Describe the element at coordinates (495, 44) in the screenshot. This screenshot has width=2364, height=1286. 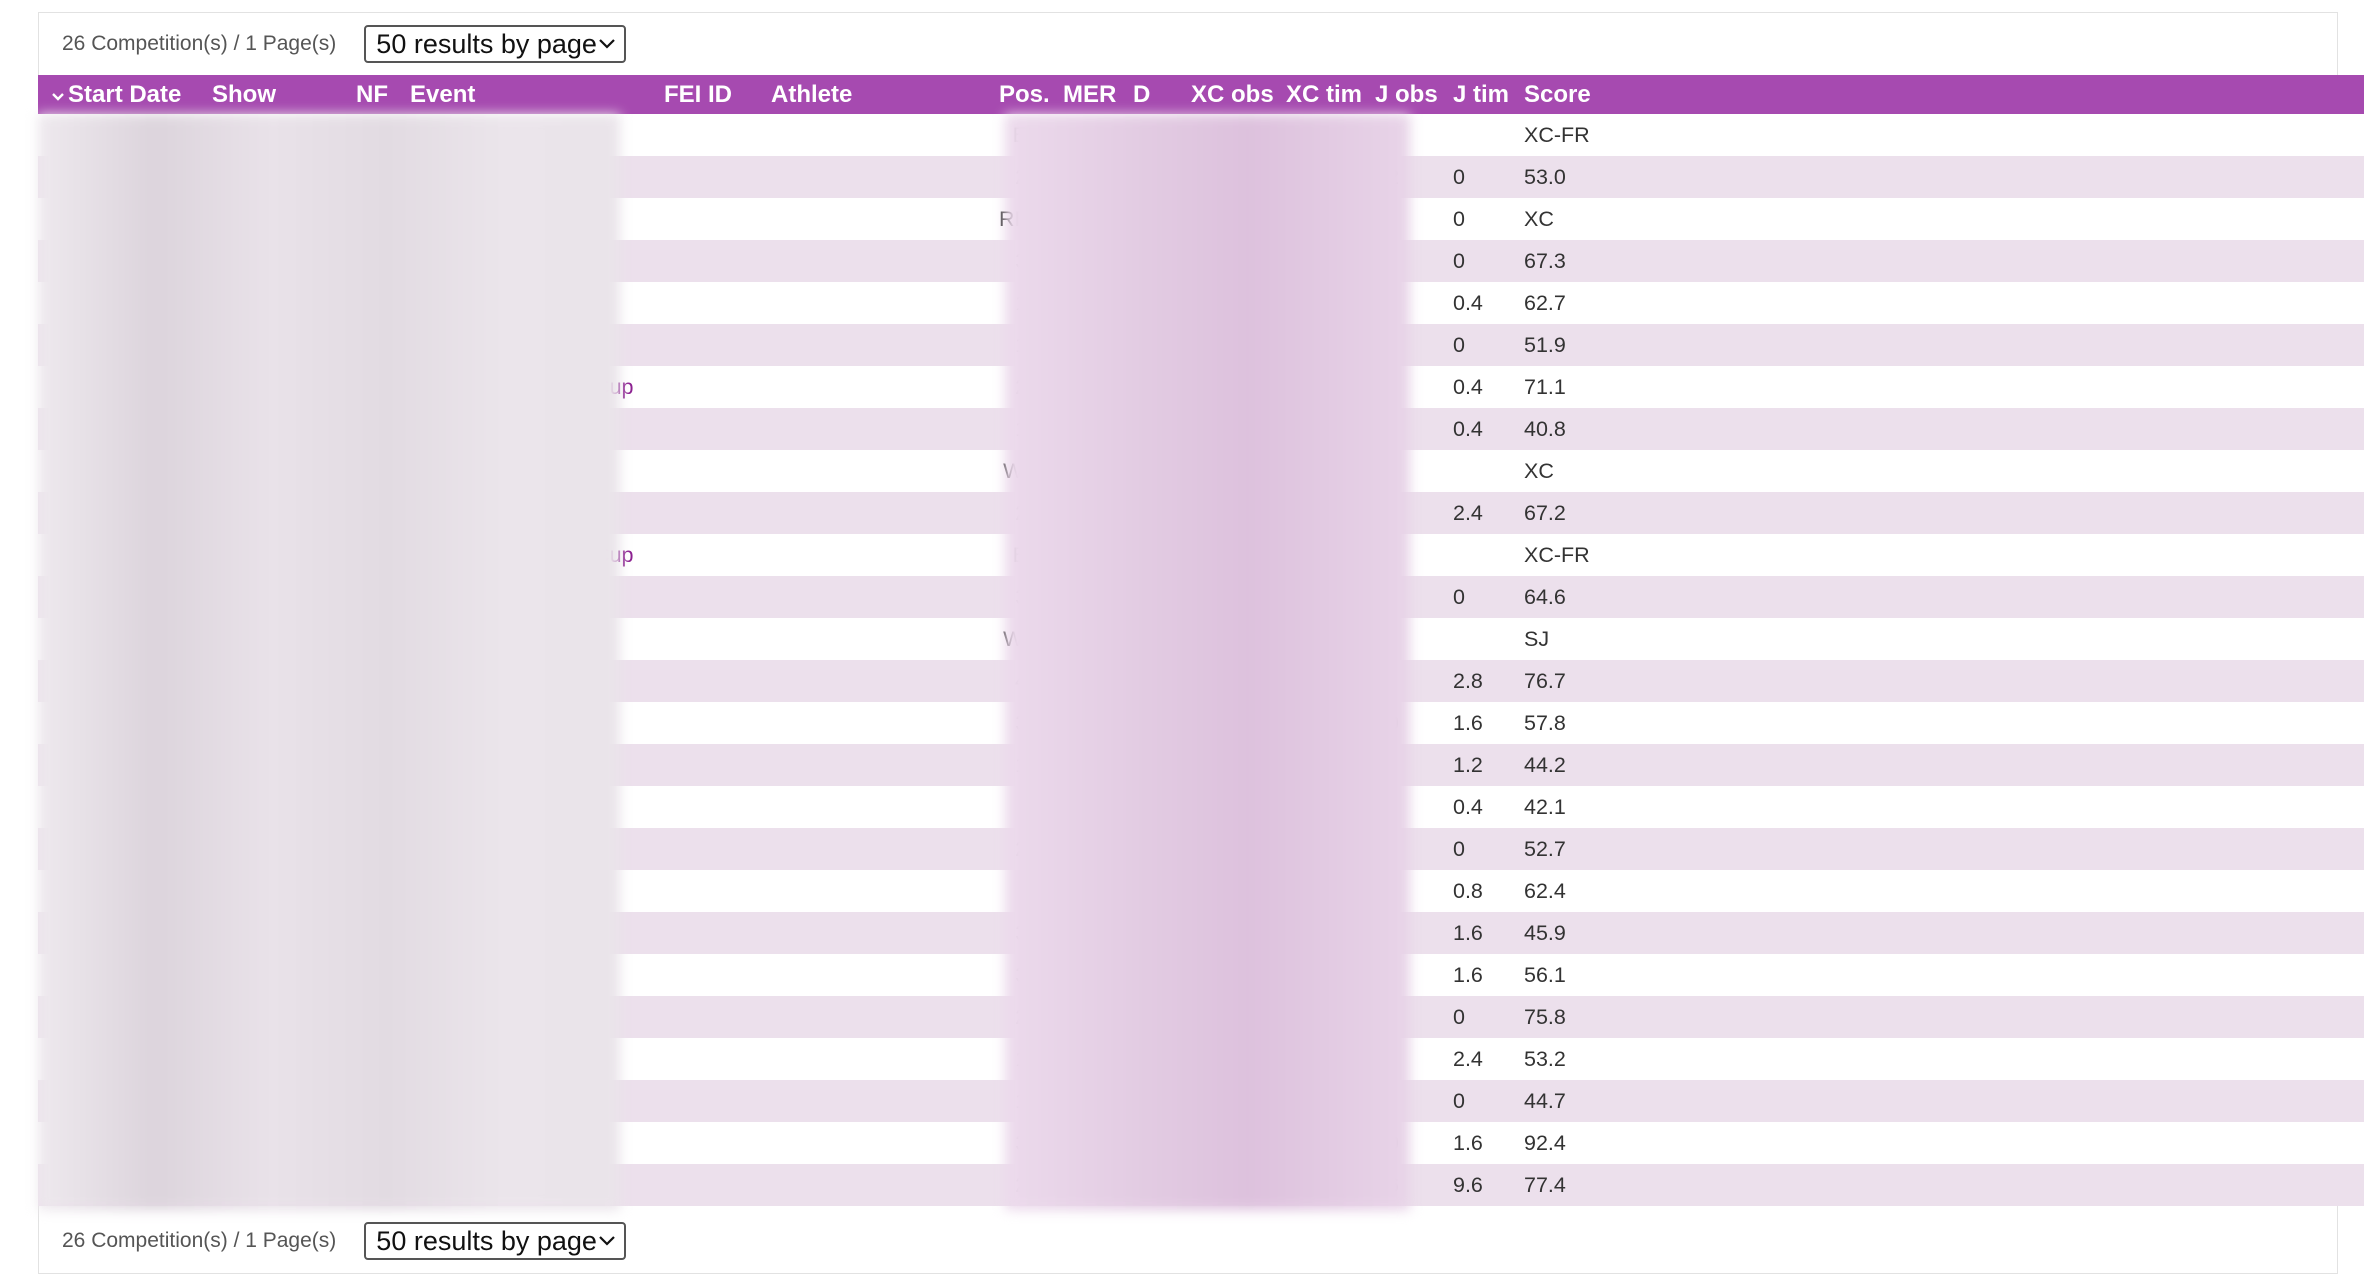
I see `page-size-select: 50 results by page` at that location.